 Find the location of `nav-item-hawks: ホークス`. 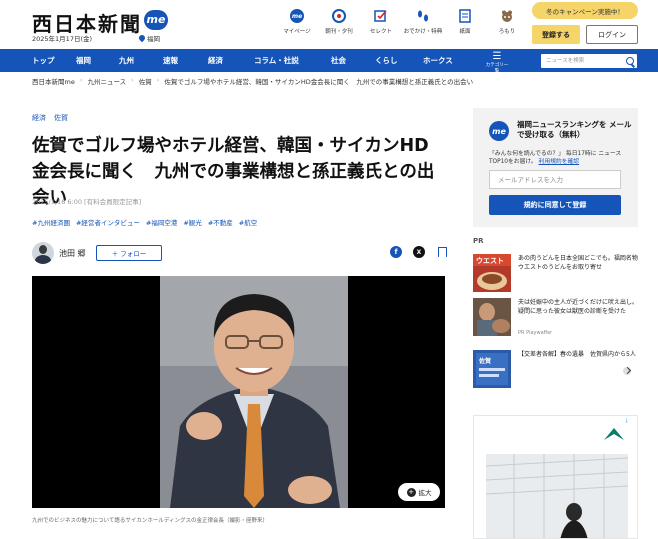

nav-item-hawks: ホークス is located at coordinates (438, 60).